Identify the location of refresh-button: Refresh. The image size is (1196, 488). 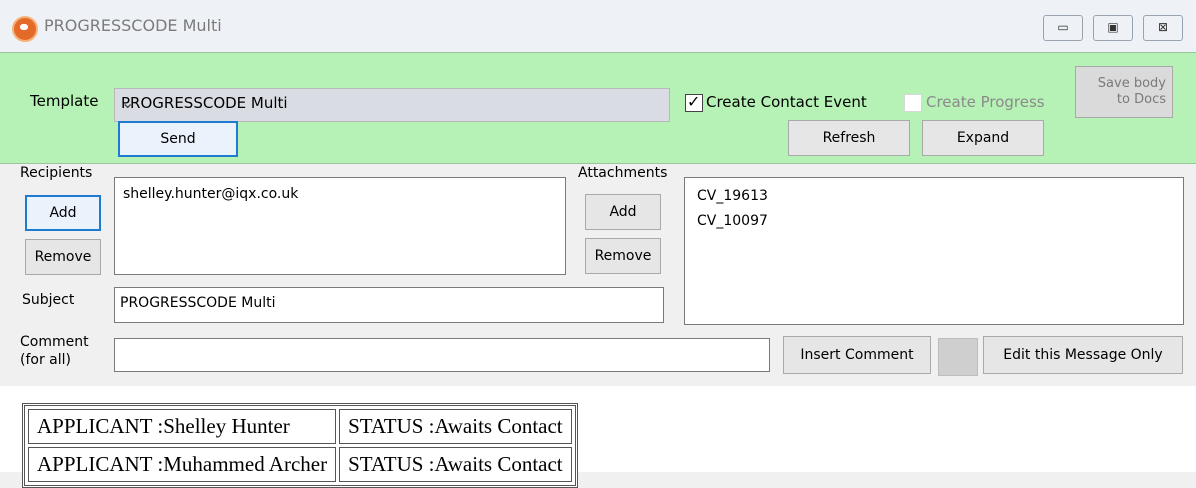
(849, 138).